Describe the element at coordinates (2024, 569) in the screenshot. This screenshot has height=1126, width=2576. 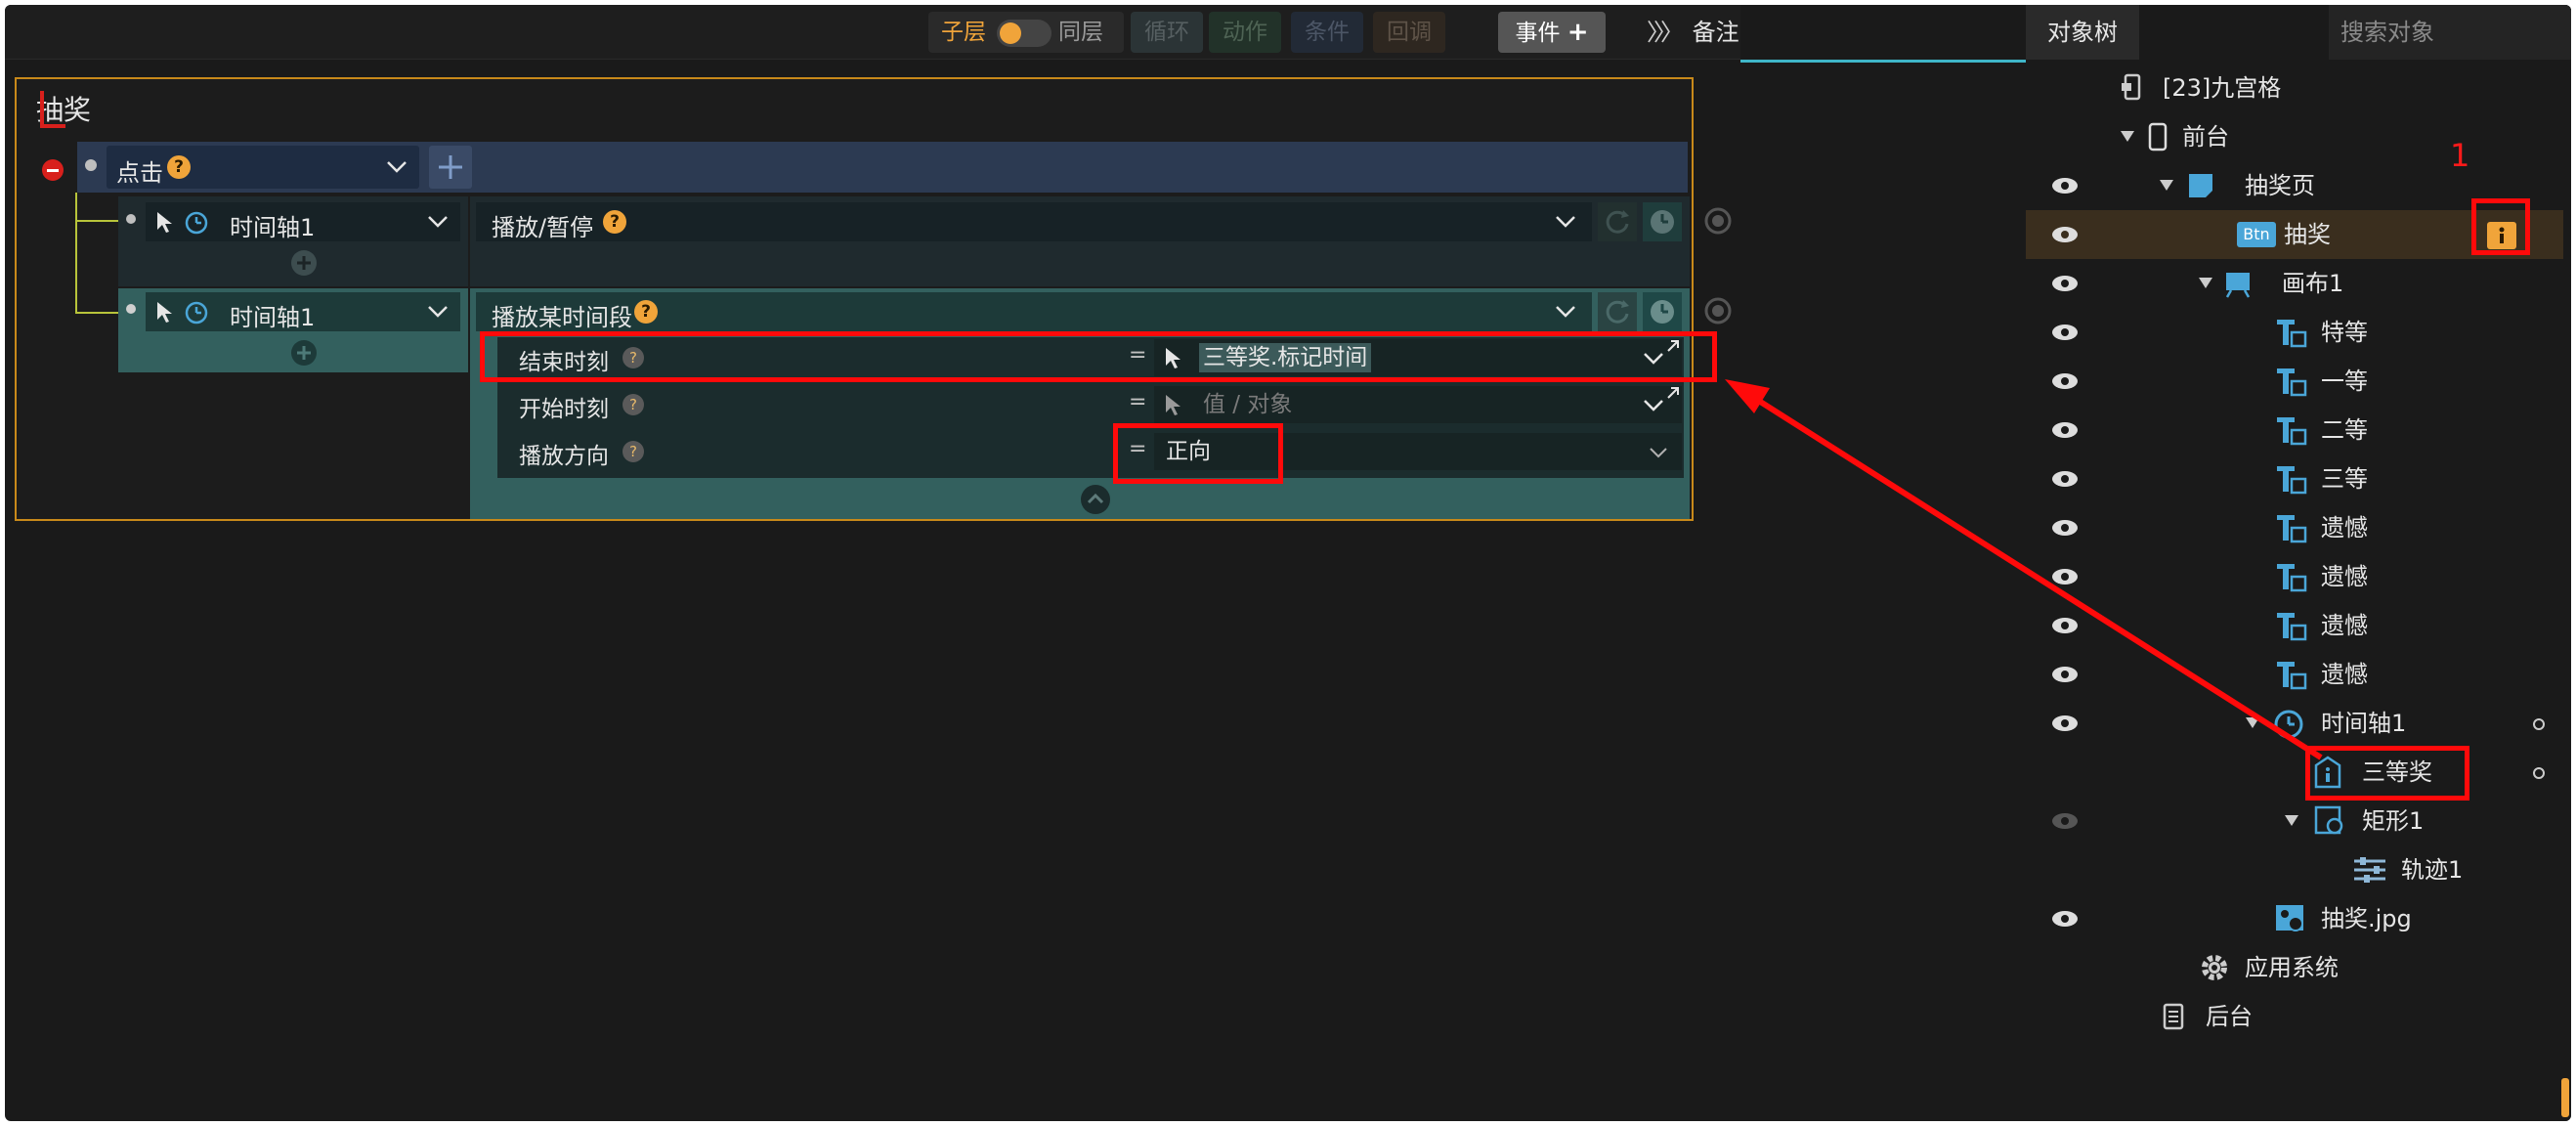
I see `annotation-arrow` at that location.